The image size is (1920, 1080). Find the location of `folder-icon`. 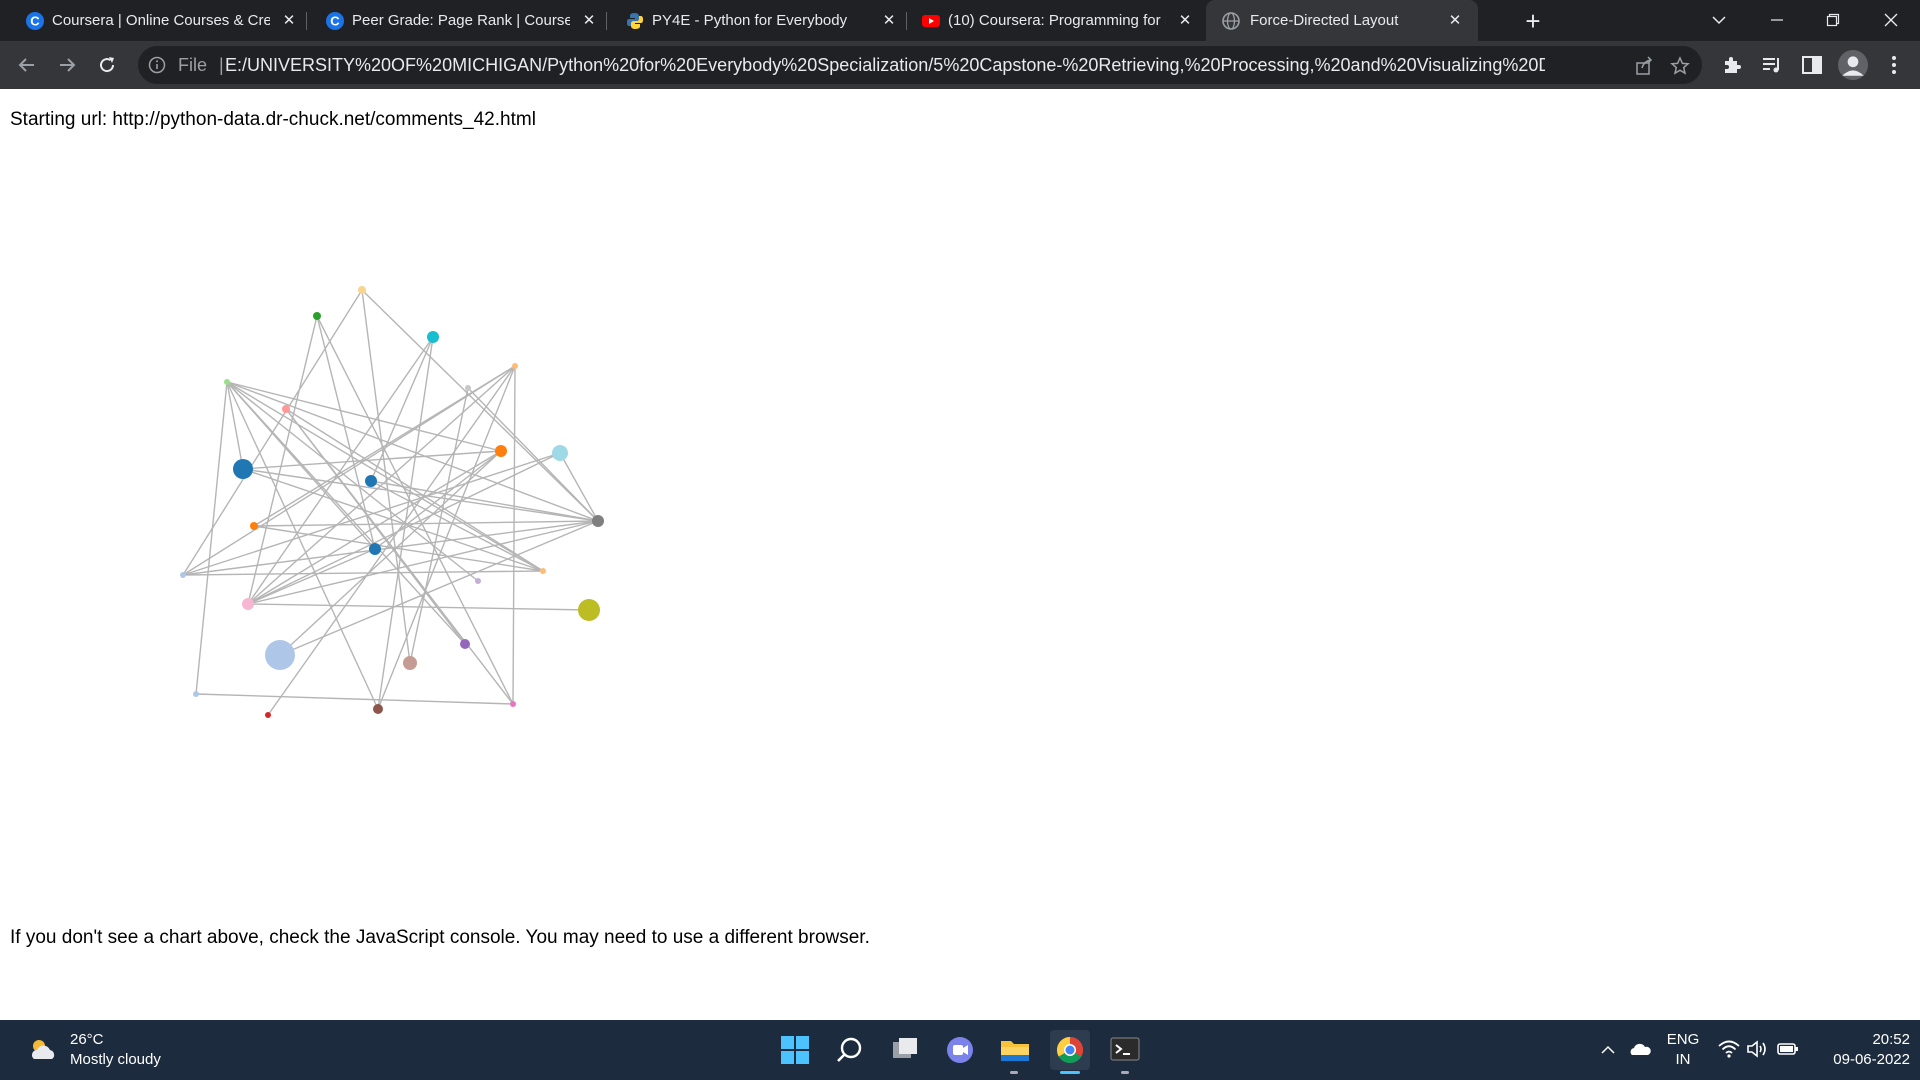

folder-icon is located at coordinates (1015, 1051).